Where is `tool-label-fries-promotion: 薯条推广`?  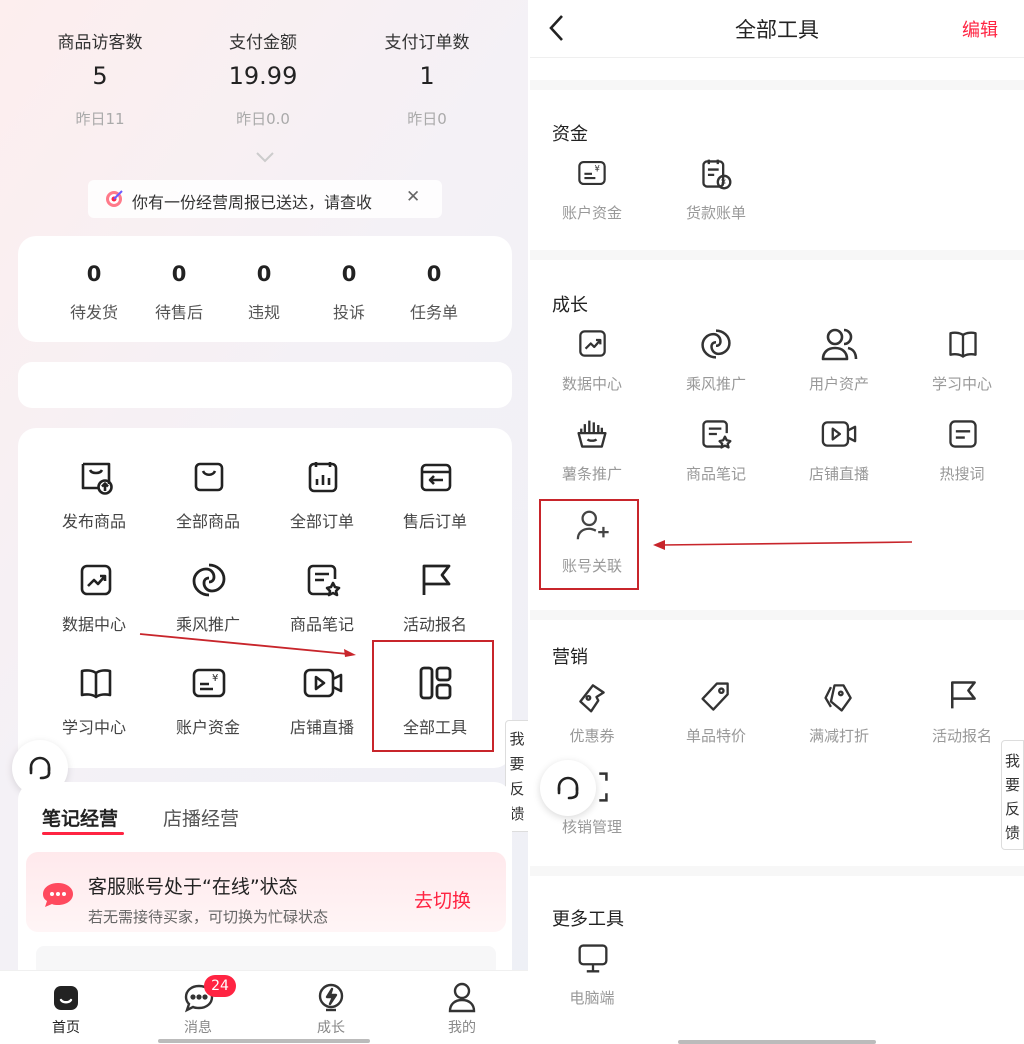
tool-label-fries-promotion: 薯条推广 is located at coordinates (592, 473).